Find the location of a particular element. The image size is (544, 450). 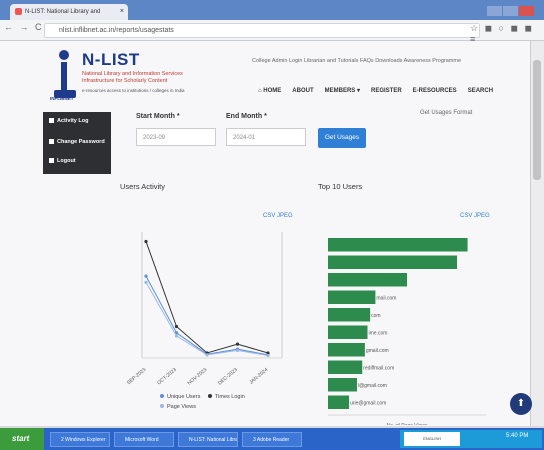

bar-label: urie@gmail.com is located at coordinates (368, 403).